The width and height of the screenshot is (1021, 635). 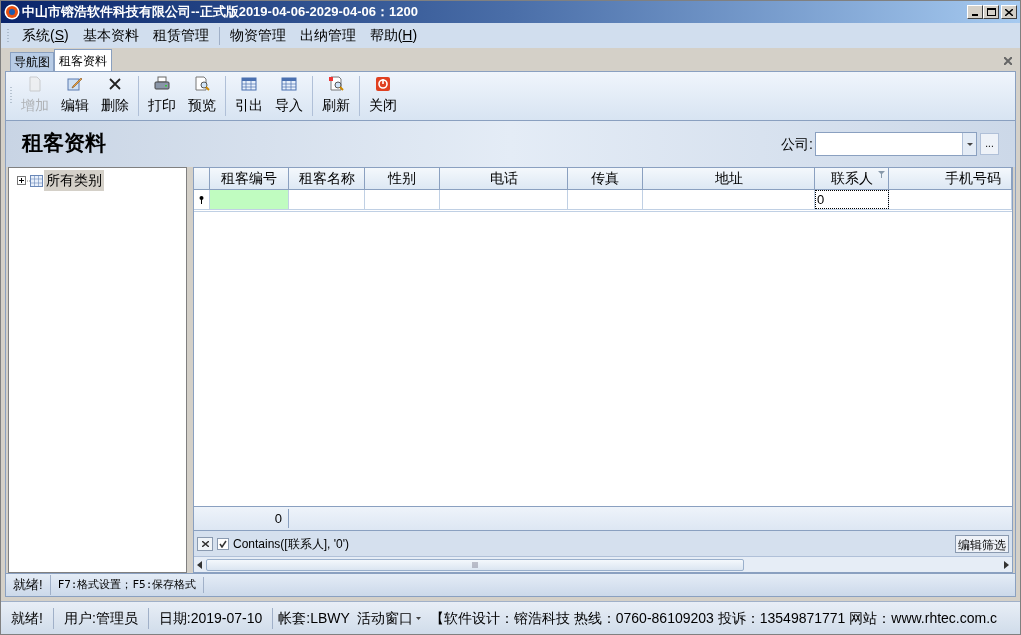 I want to click on filter-checkbox, so click(x=223, y=543).